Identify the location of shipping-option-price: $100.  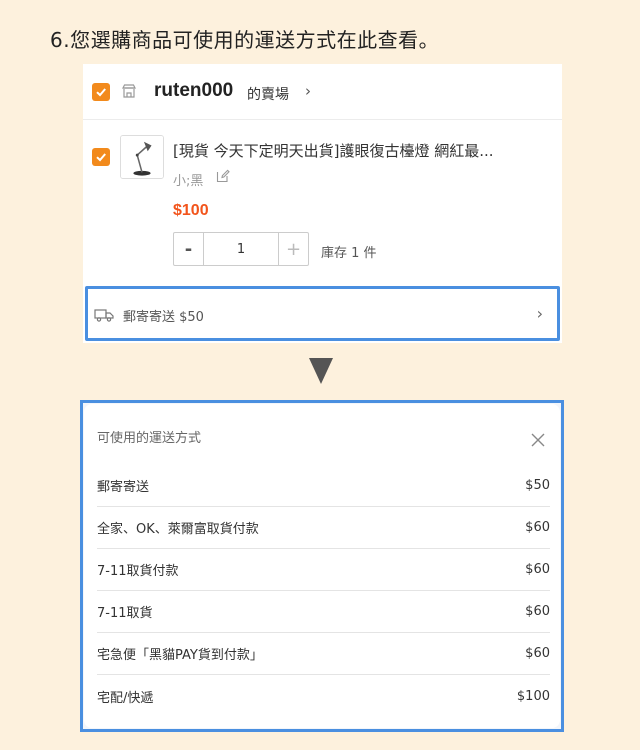
(533, 696).